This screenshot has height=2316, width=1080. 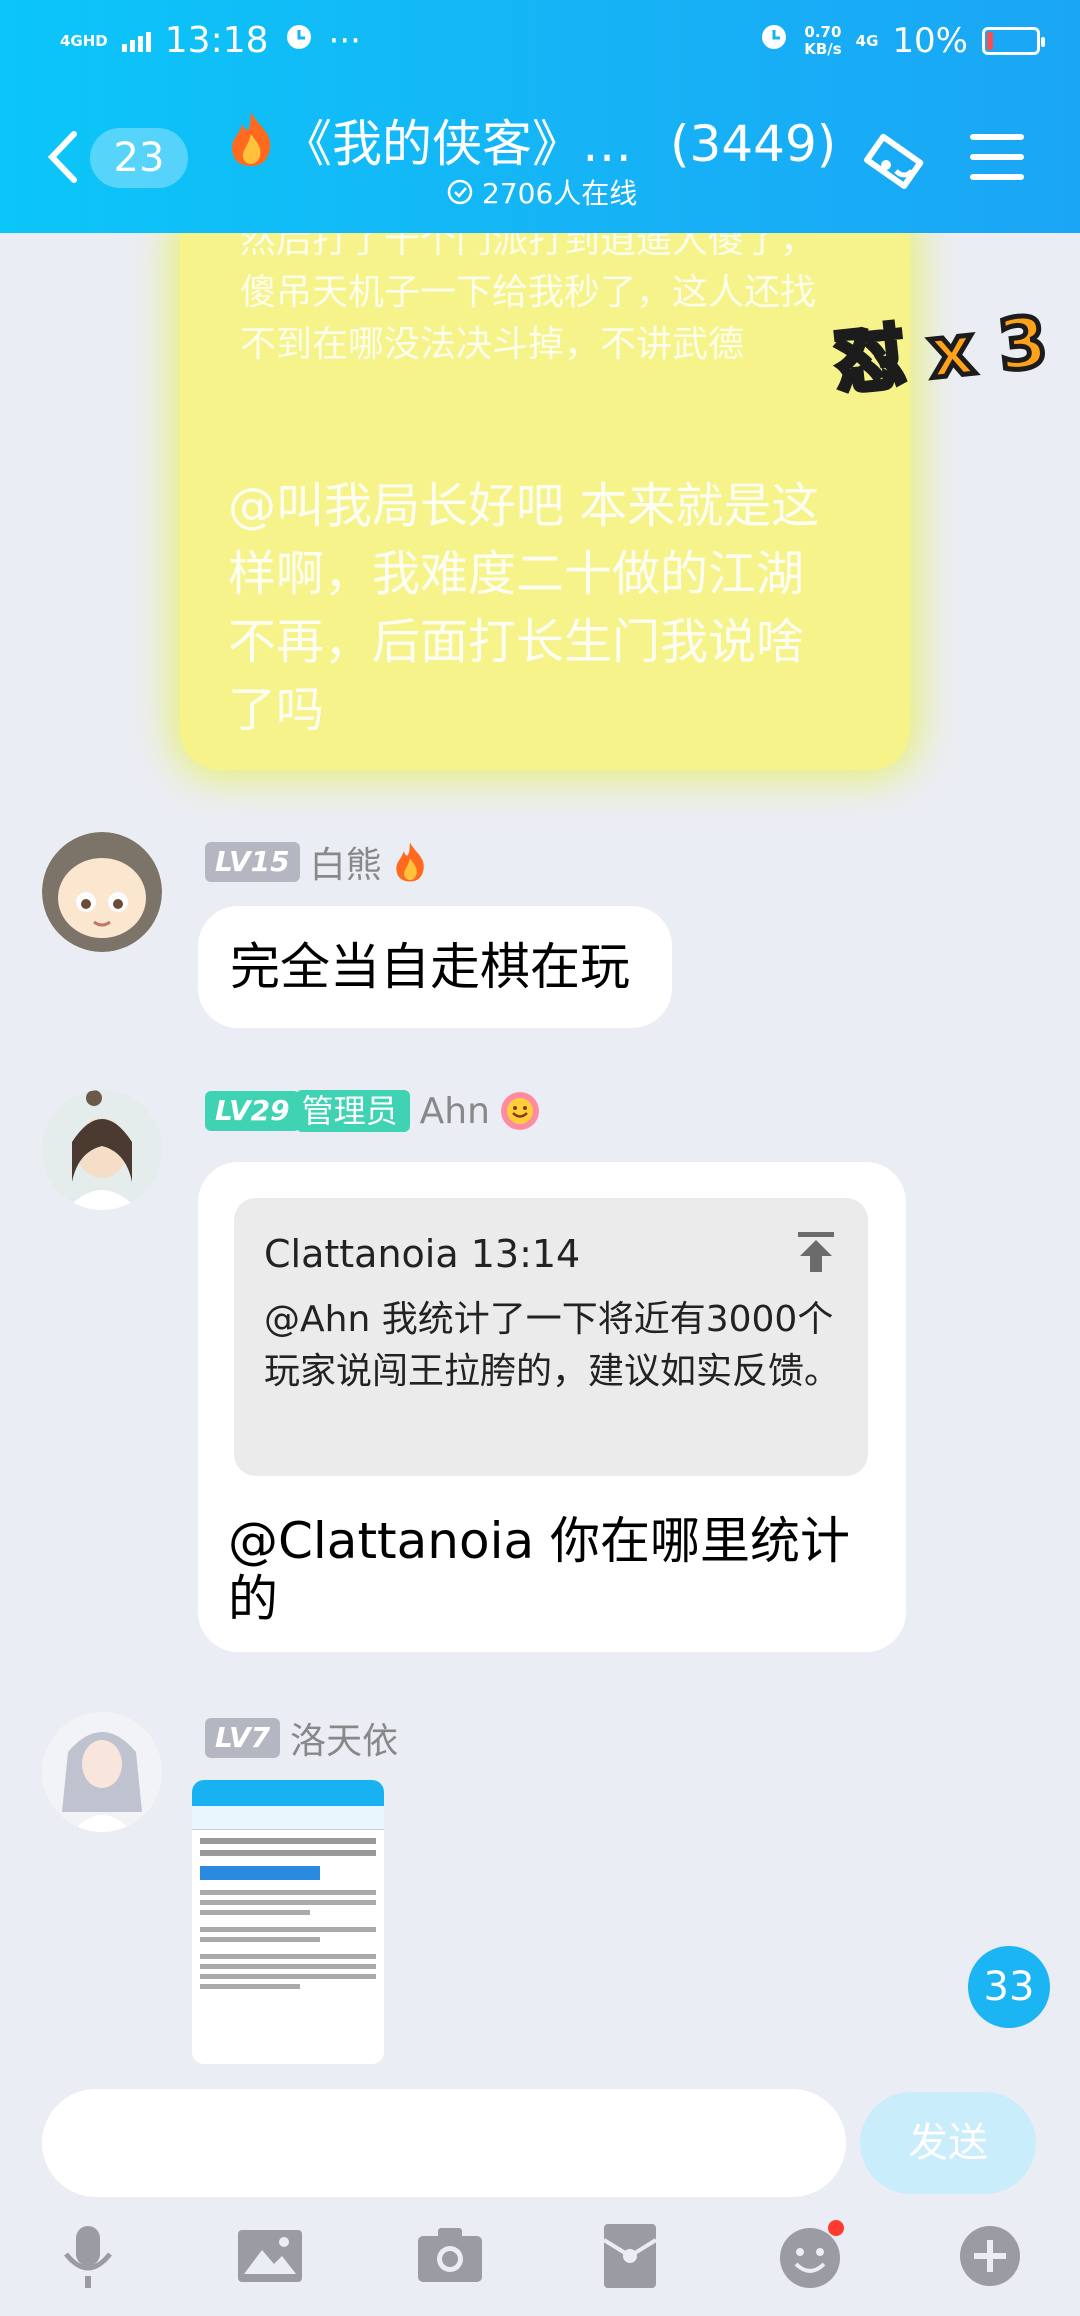 What do you see at coordinates (460, 192) in the screenshot?
I see `online-check-icon` at bounding box center [460, 192].